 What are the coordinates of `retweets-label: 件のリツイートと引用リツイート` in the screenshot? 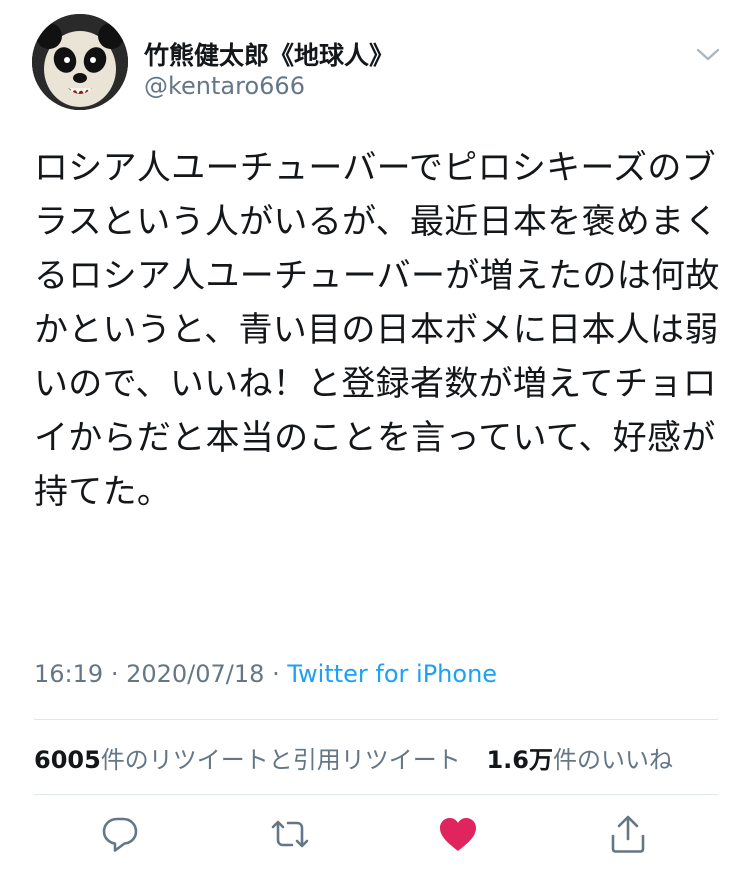 It's located at (280, 760).